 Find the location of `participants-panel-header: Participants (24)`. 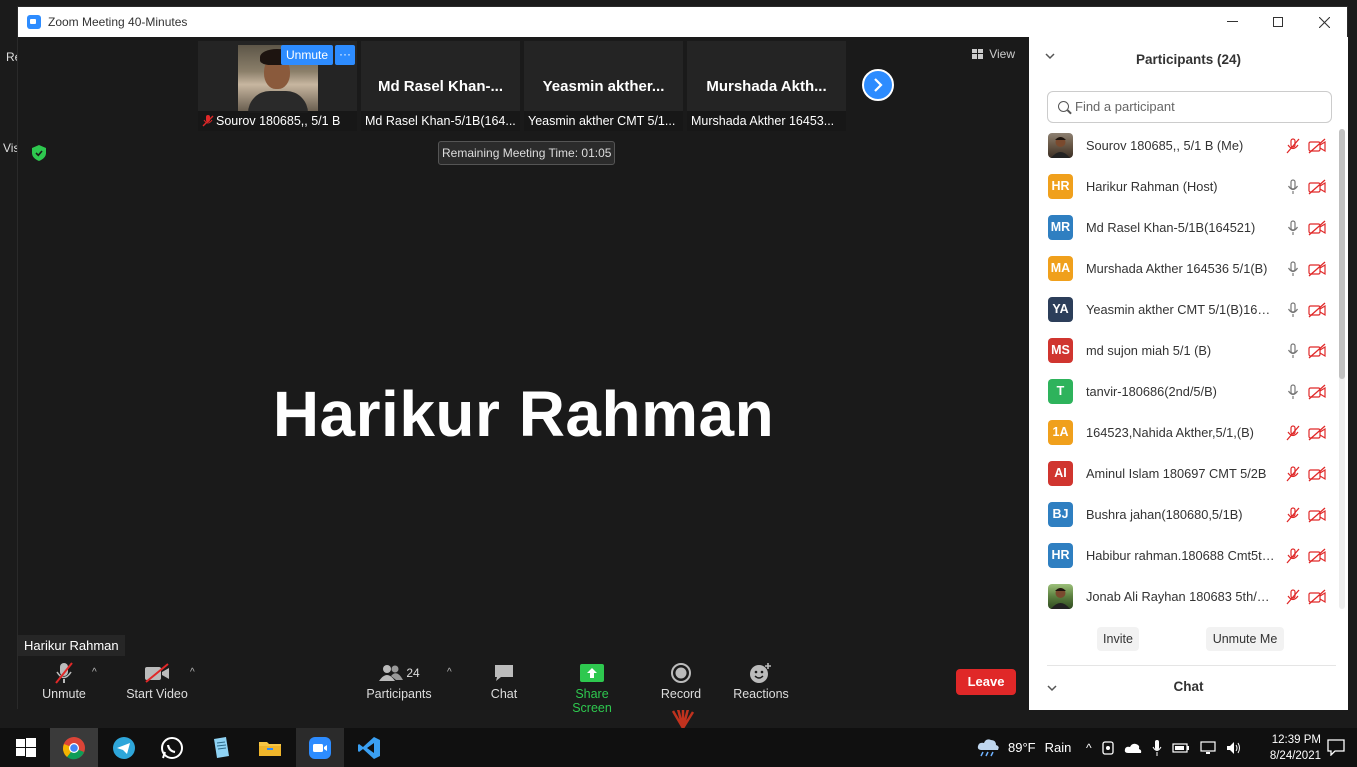

participants-panel-header: Participants (24) is located at coordinates (1188, 59).